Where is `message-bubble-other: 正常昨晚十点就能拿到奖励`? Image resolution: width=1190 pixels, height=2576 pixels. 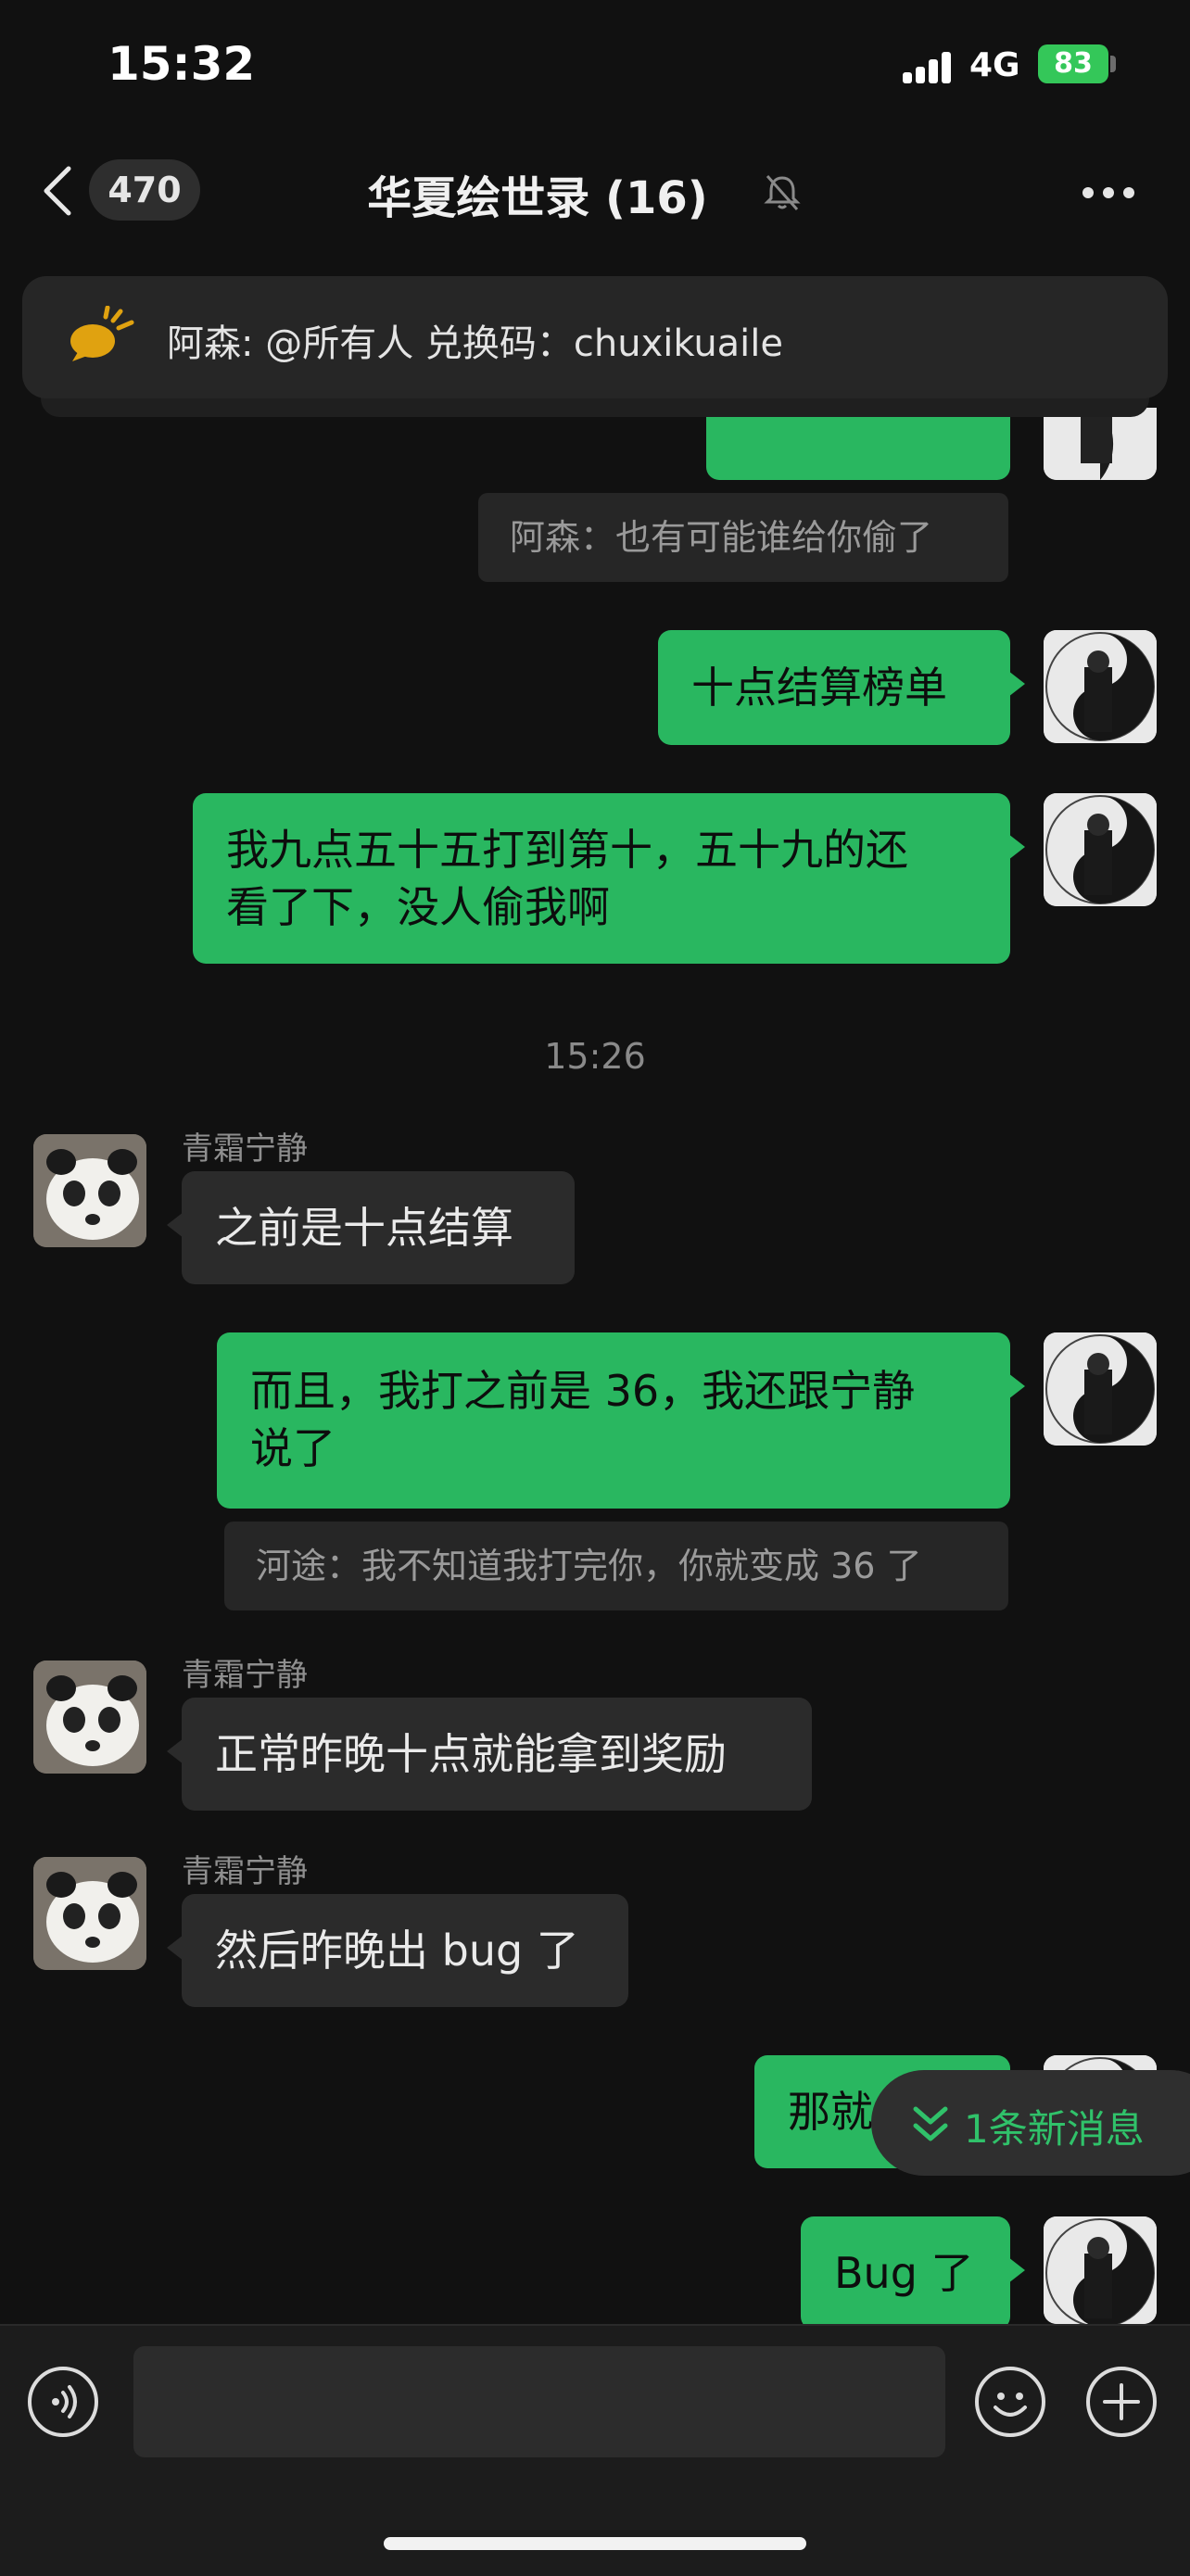 message-bubble-other: 正常昨晚十点就能拿到奖励 is located at coordinates (489, 1754).